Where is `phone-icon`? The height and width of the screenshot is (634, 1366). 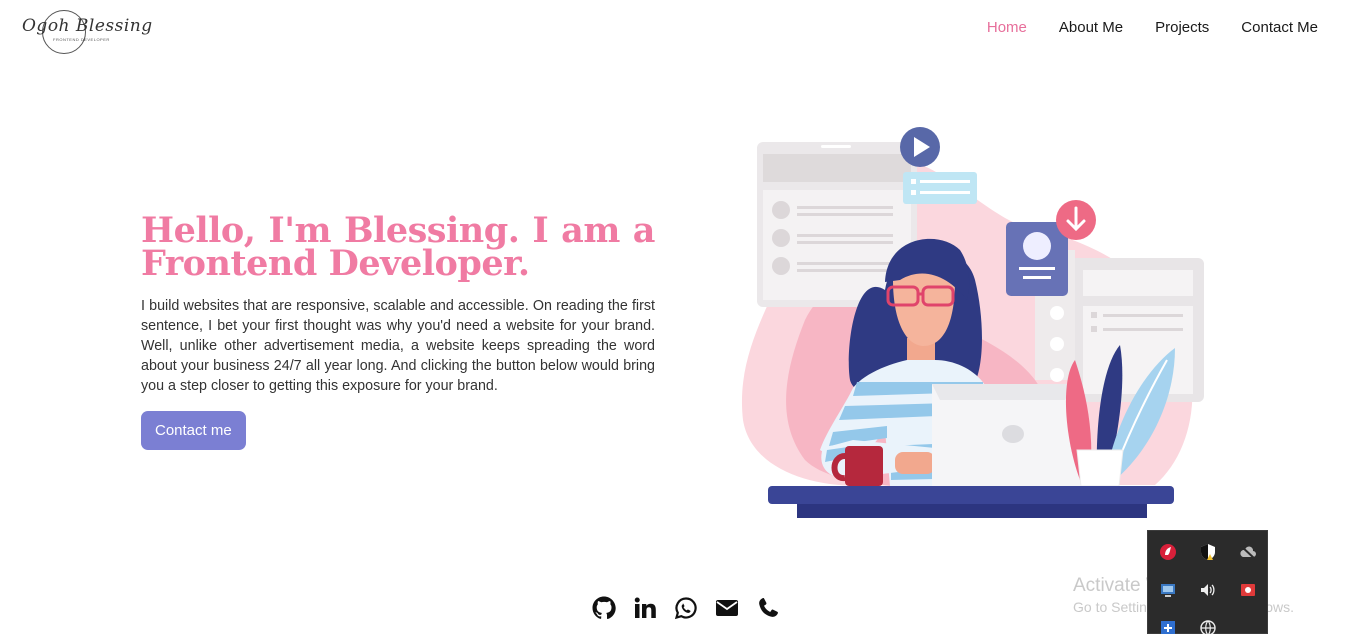 phone-icon is located at coordinates (768, 608).